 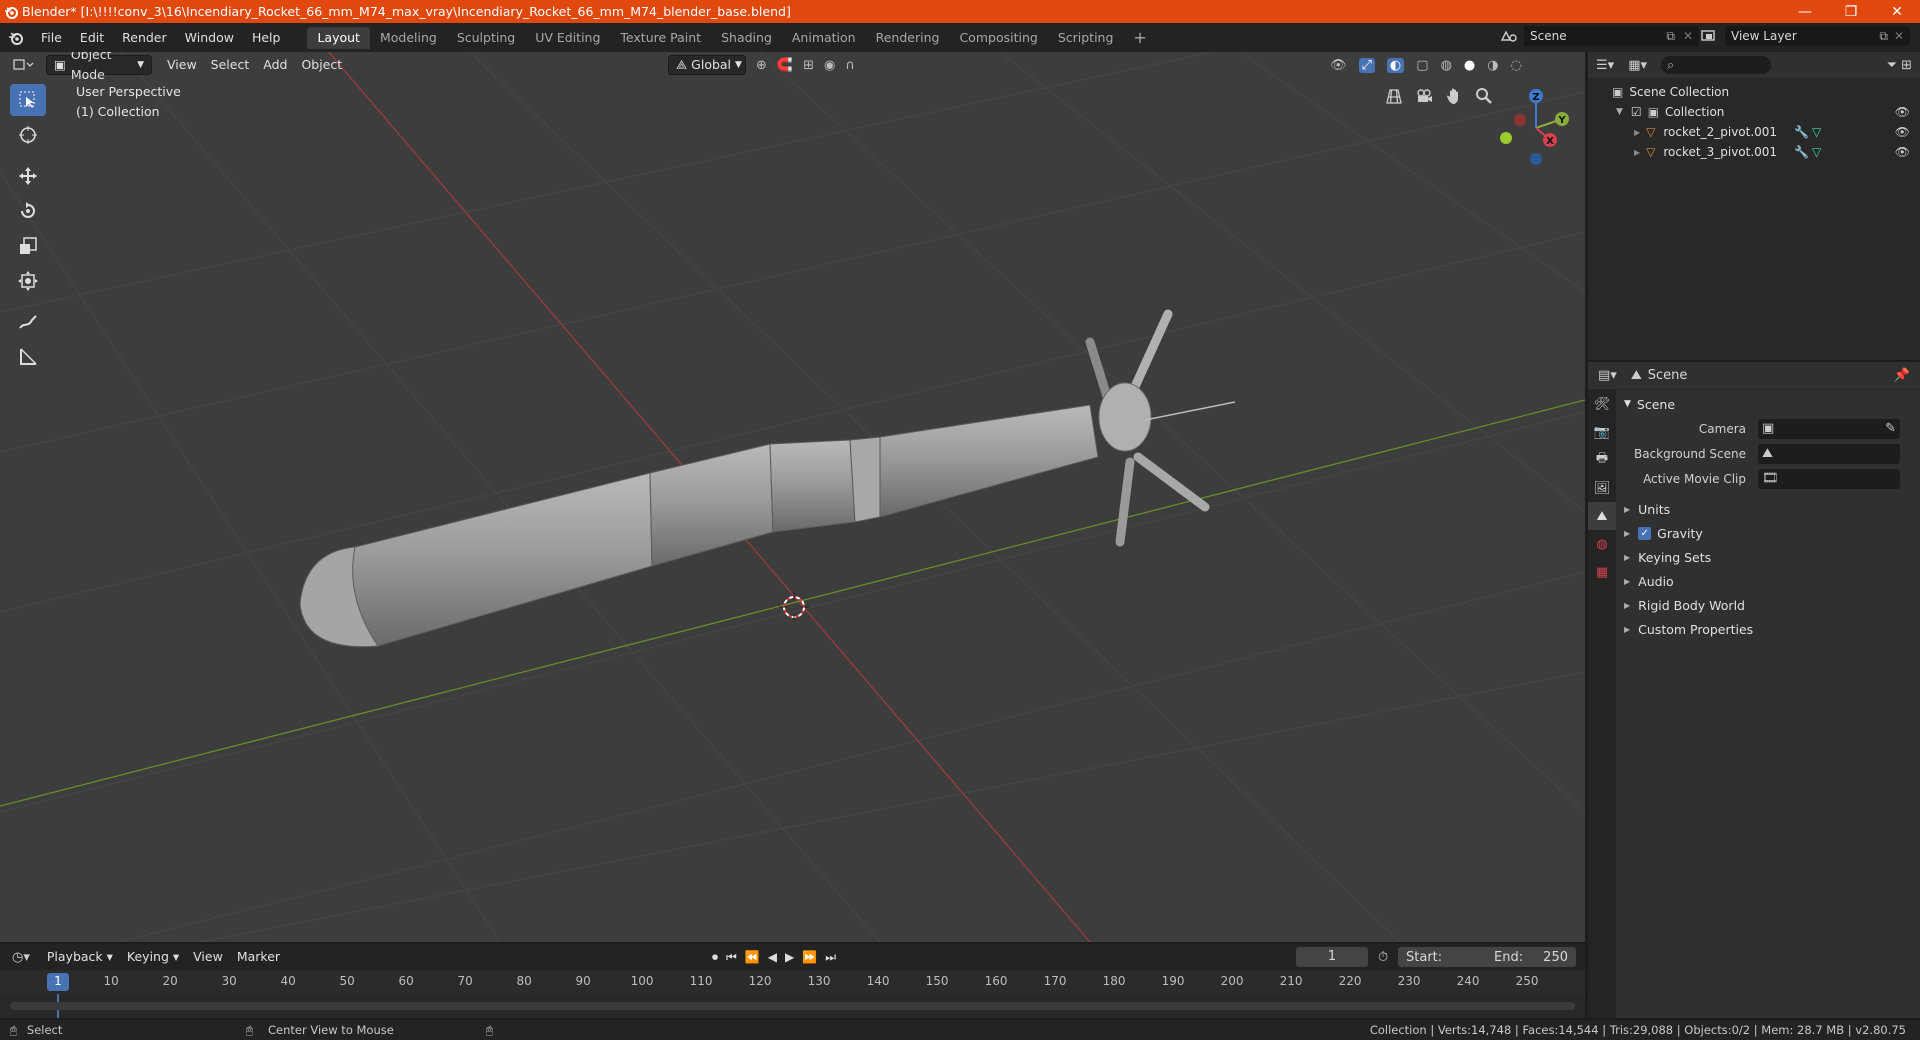 What do you see at coordinates (51, 38) in the screenshot?
I see `menu-file: File` at bounding box center [51, 38].